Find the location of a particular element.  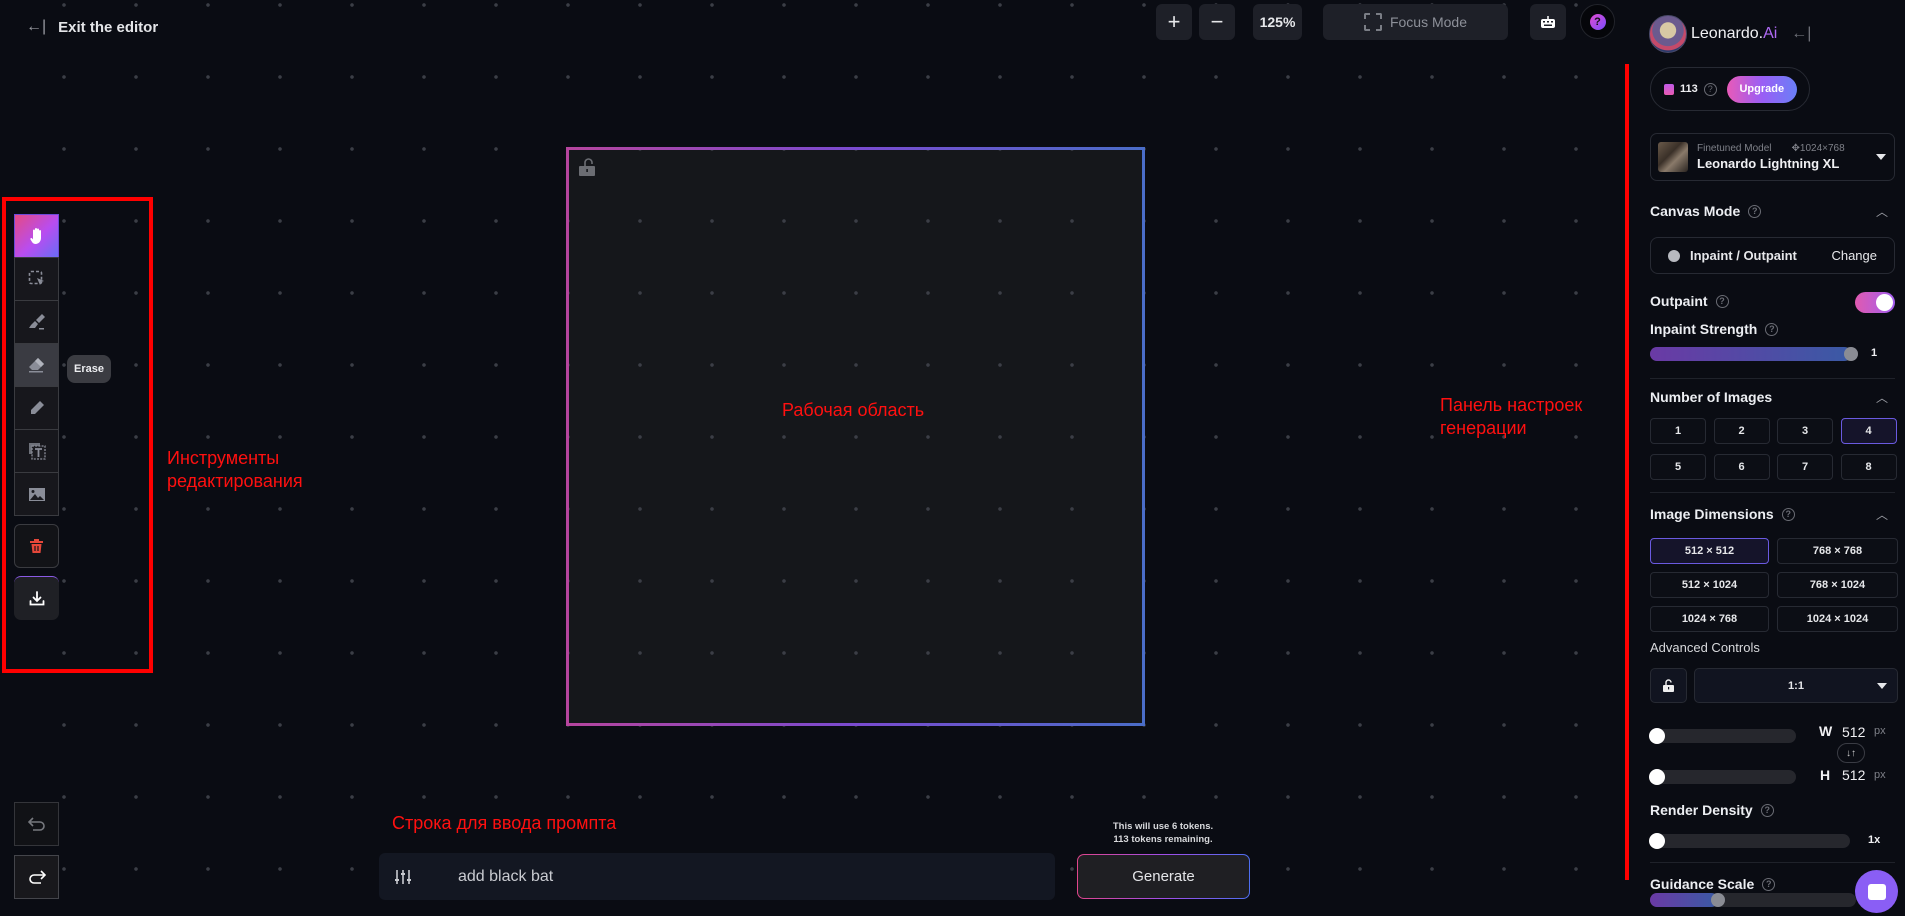

collapse-panel-icon: ←| is located at coordinates (1801, 34).